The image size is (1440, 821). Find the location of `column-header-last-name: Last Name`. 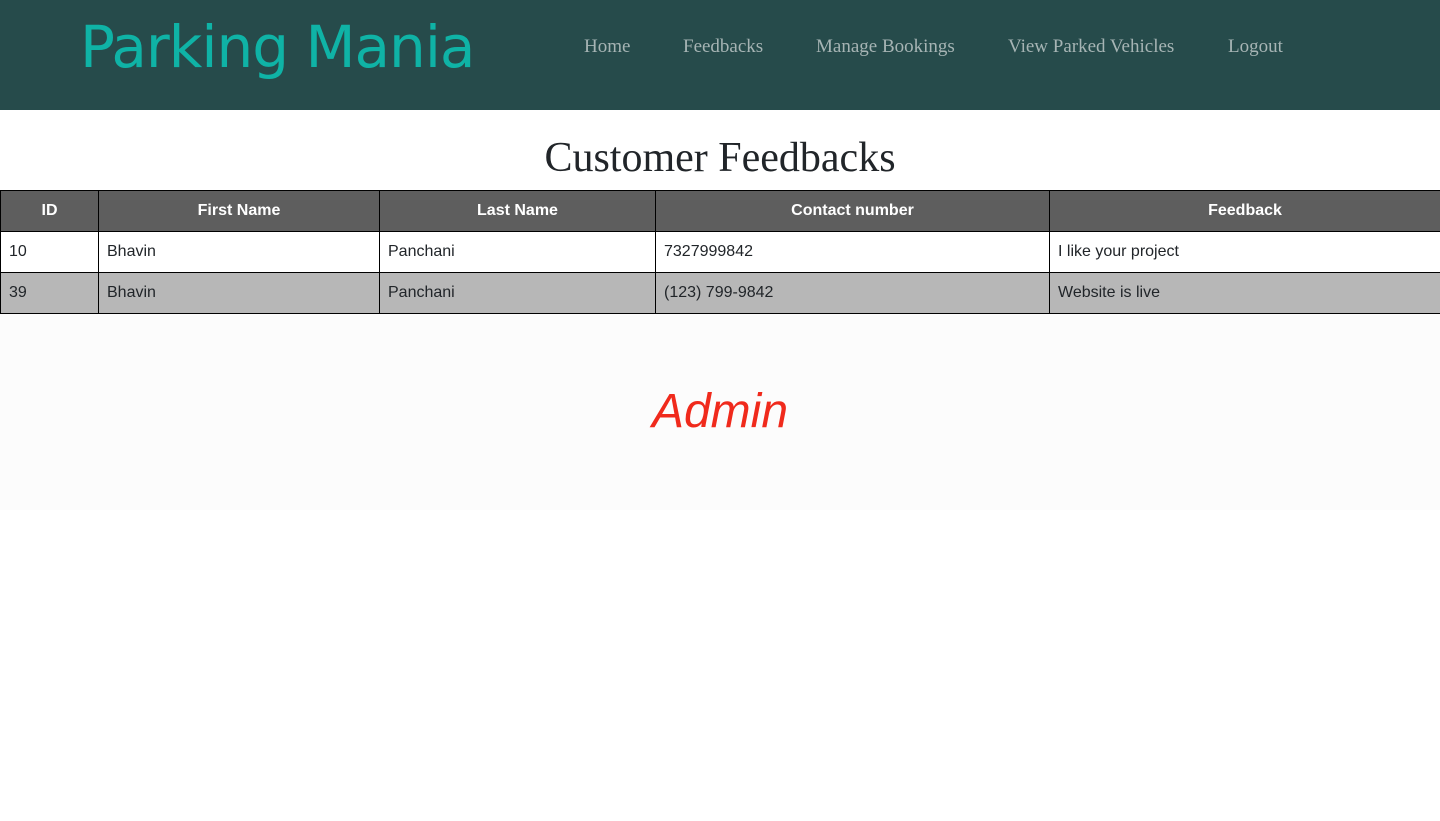

column-header-last-name: Last Name is located at coordinates (517, 211).